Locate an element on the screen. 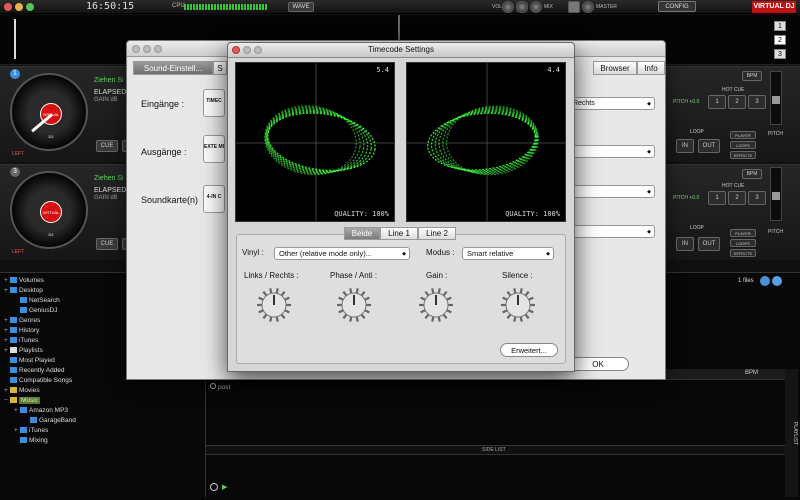  tree-item: Most Played is located at coordinates (29, 361).